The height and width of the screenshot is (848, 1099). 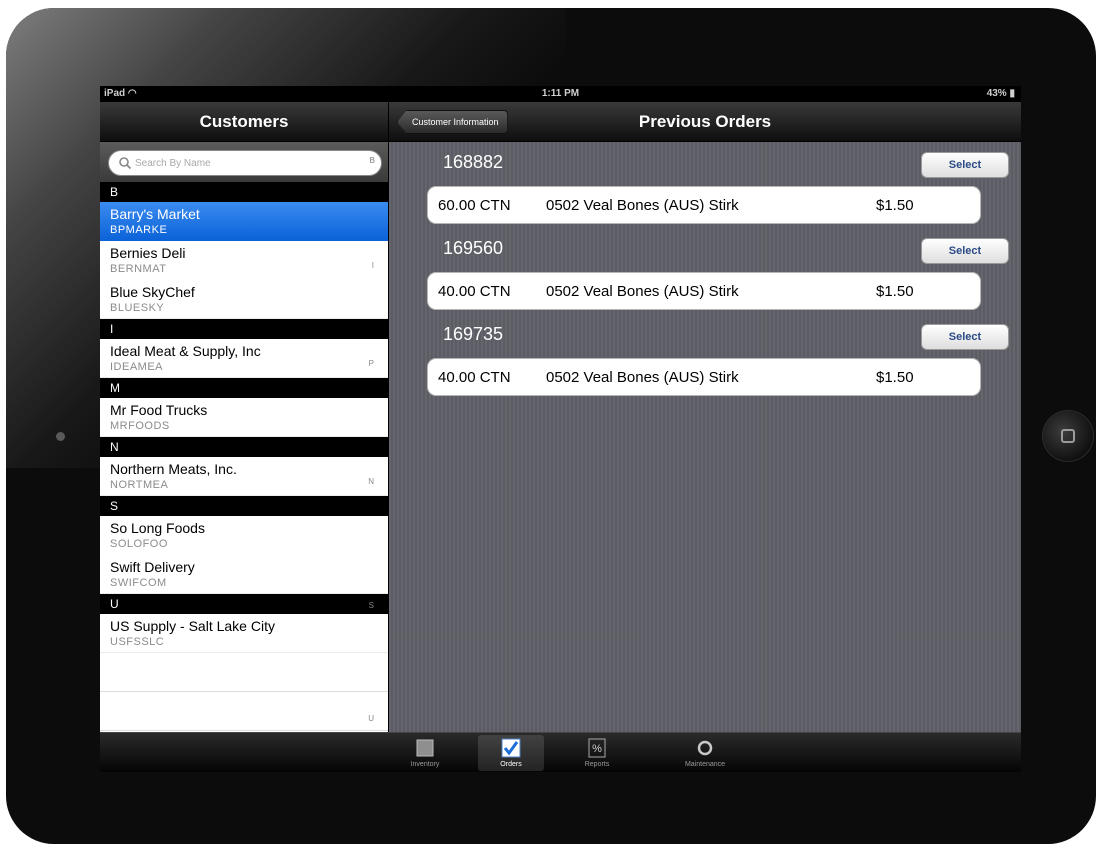 I want to click on tab-label: Reports, so click(x=597, y=764).